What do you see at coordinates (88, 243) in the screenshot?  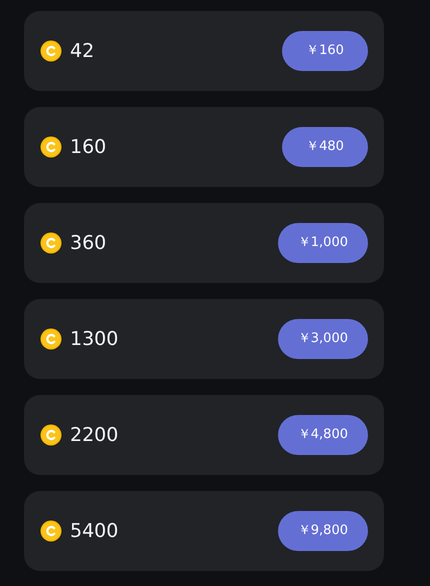 I see `coin-amount: 360` at bounding box center [88, 243].